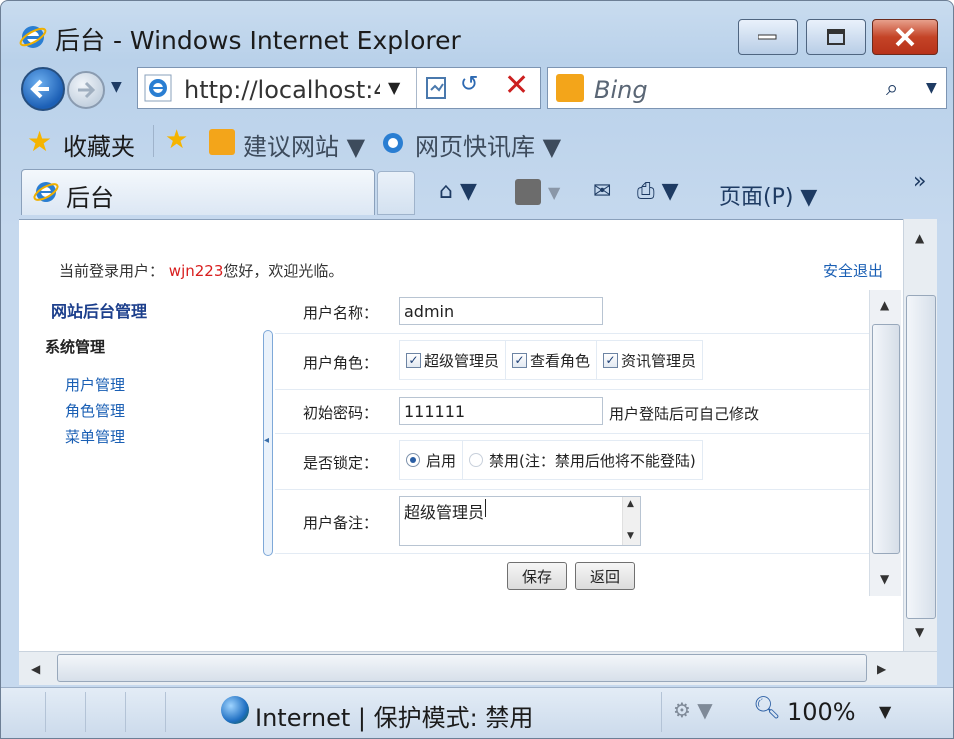 The width and height of the screenshot is (954, 739). What do you see at coordinates (605, 576) in the screenshot?
I see `back-button: 返回` at bounding box center [605, 576].